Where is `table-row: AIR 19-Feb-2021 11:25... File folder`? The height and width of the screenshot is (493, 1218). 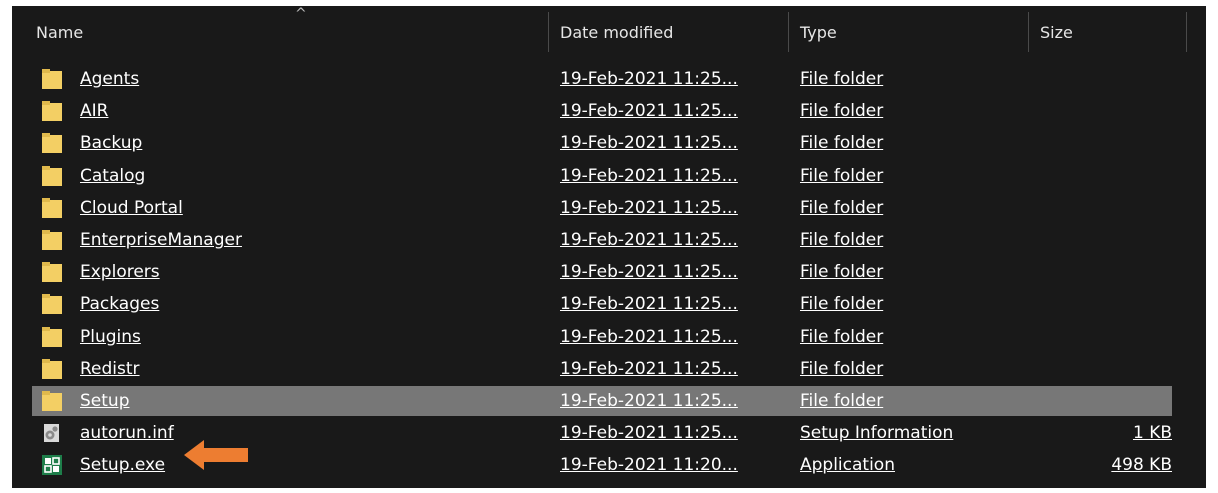 table-row: AIR 19-Feb-2021 11:25... File folder is located at coordinates (602, 111).